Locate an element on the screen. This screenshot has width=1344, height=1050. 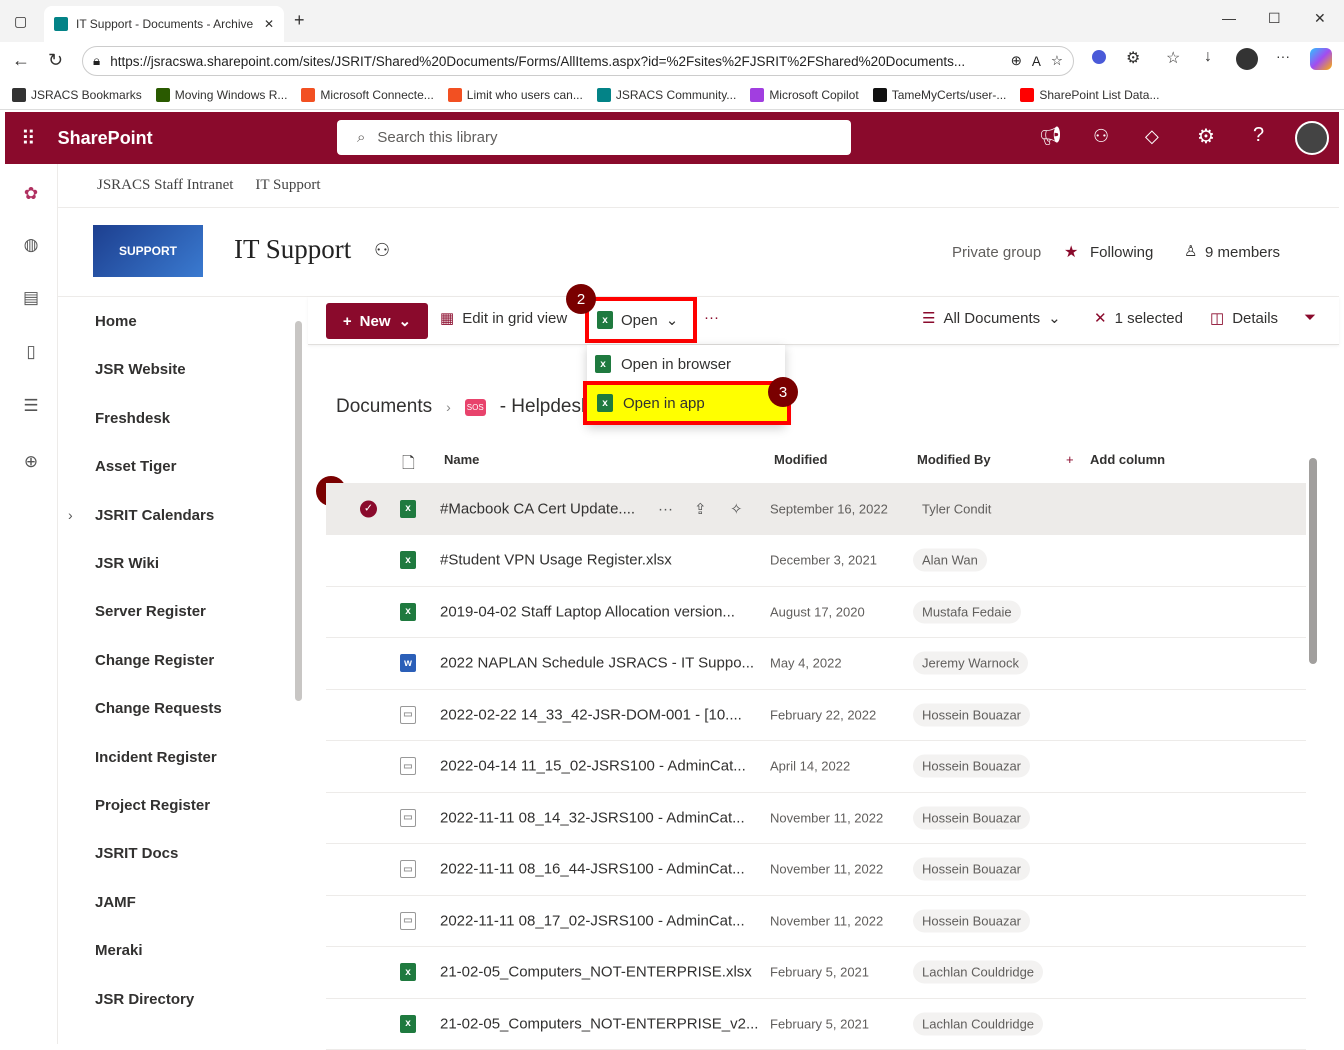
code-icon: ◇ is located at coordinates (1152, 136).